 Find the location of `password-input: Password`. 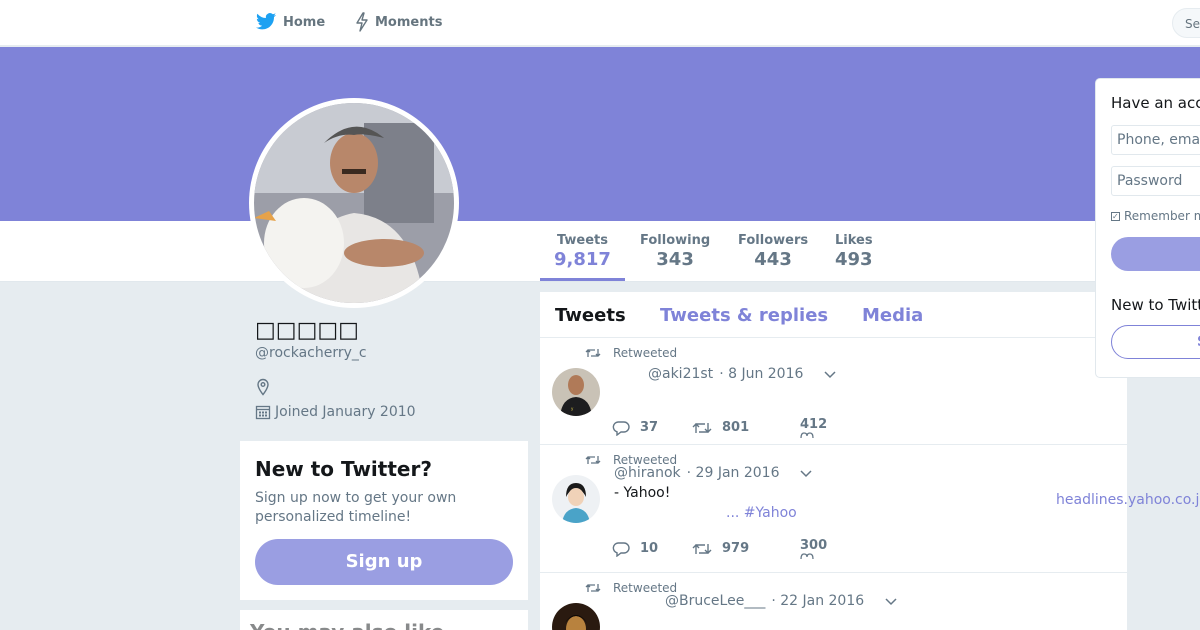

password-input: Password is located at coordinates (1155, 181).